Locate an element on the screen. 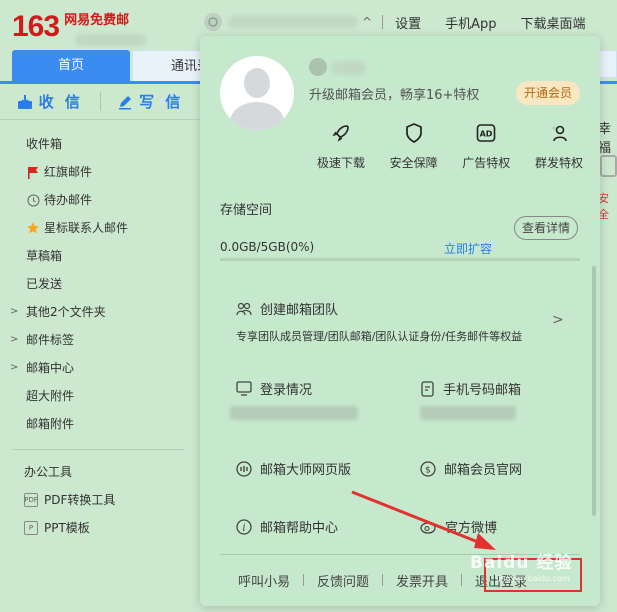 The image size is (617, 612). folder-label: 超大附件 is located at coordinates (50, 396).